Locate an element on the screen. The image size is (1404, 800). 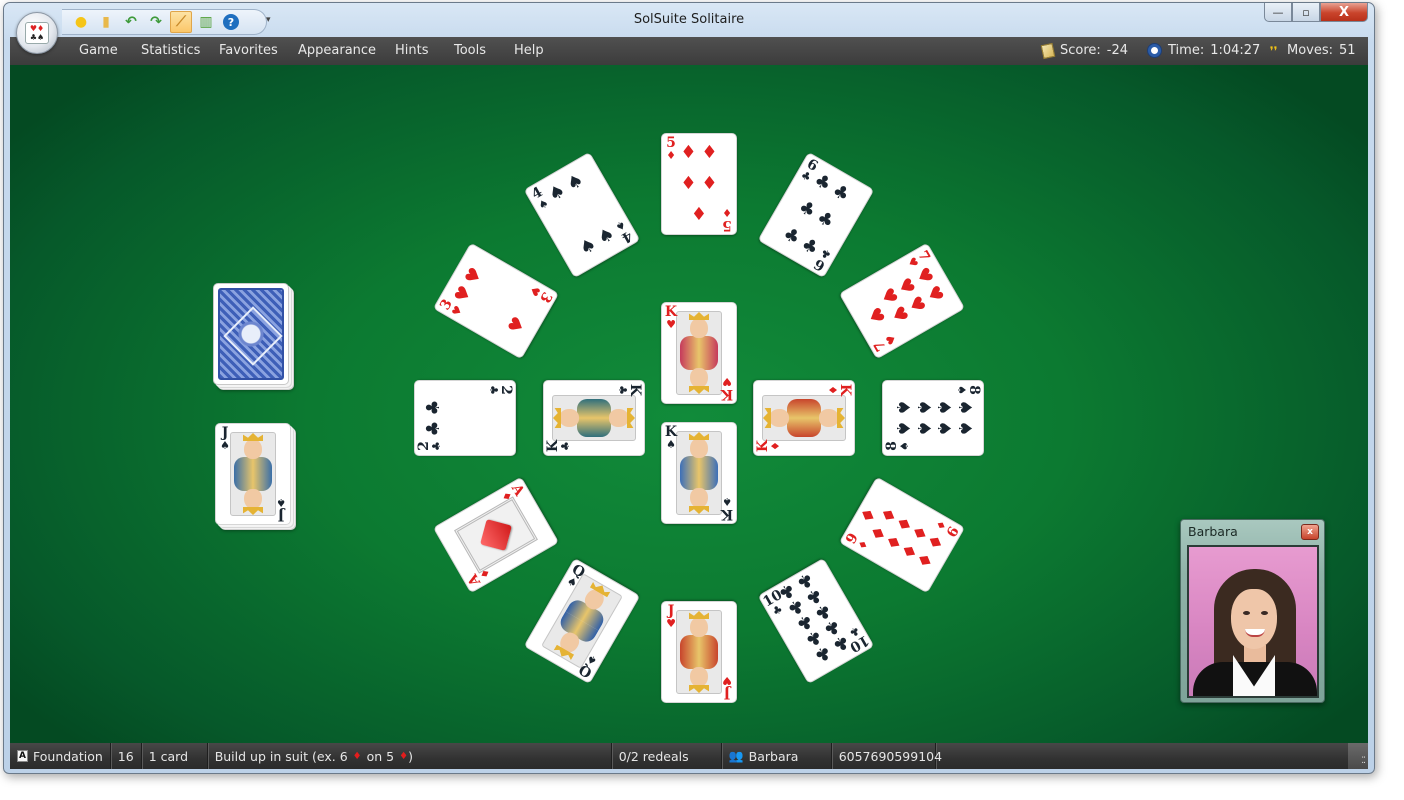
score-label: Score: is located at coordinates (1080, 50).